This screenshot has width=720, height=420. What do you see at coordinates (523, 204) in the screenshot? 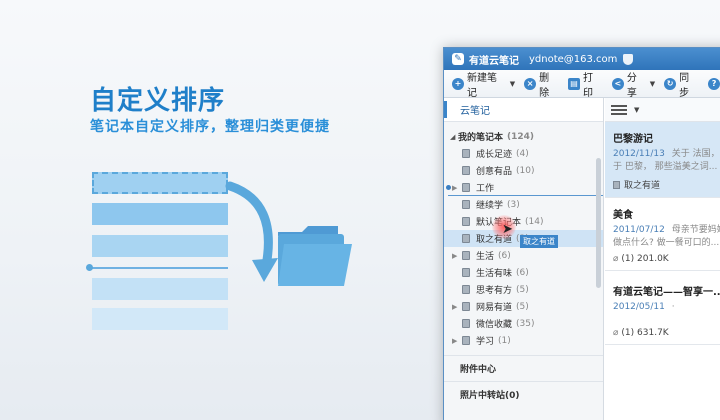
I see `notebook-item: 继续学 (3)` at bounding box center [523, 204].